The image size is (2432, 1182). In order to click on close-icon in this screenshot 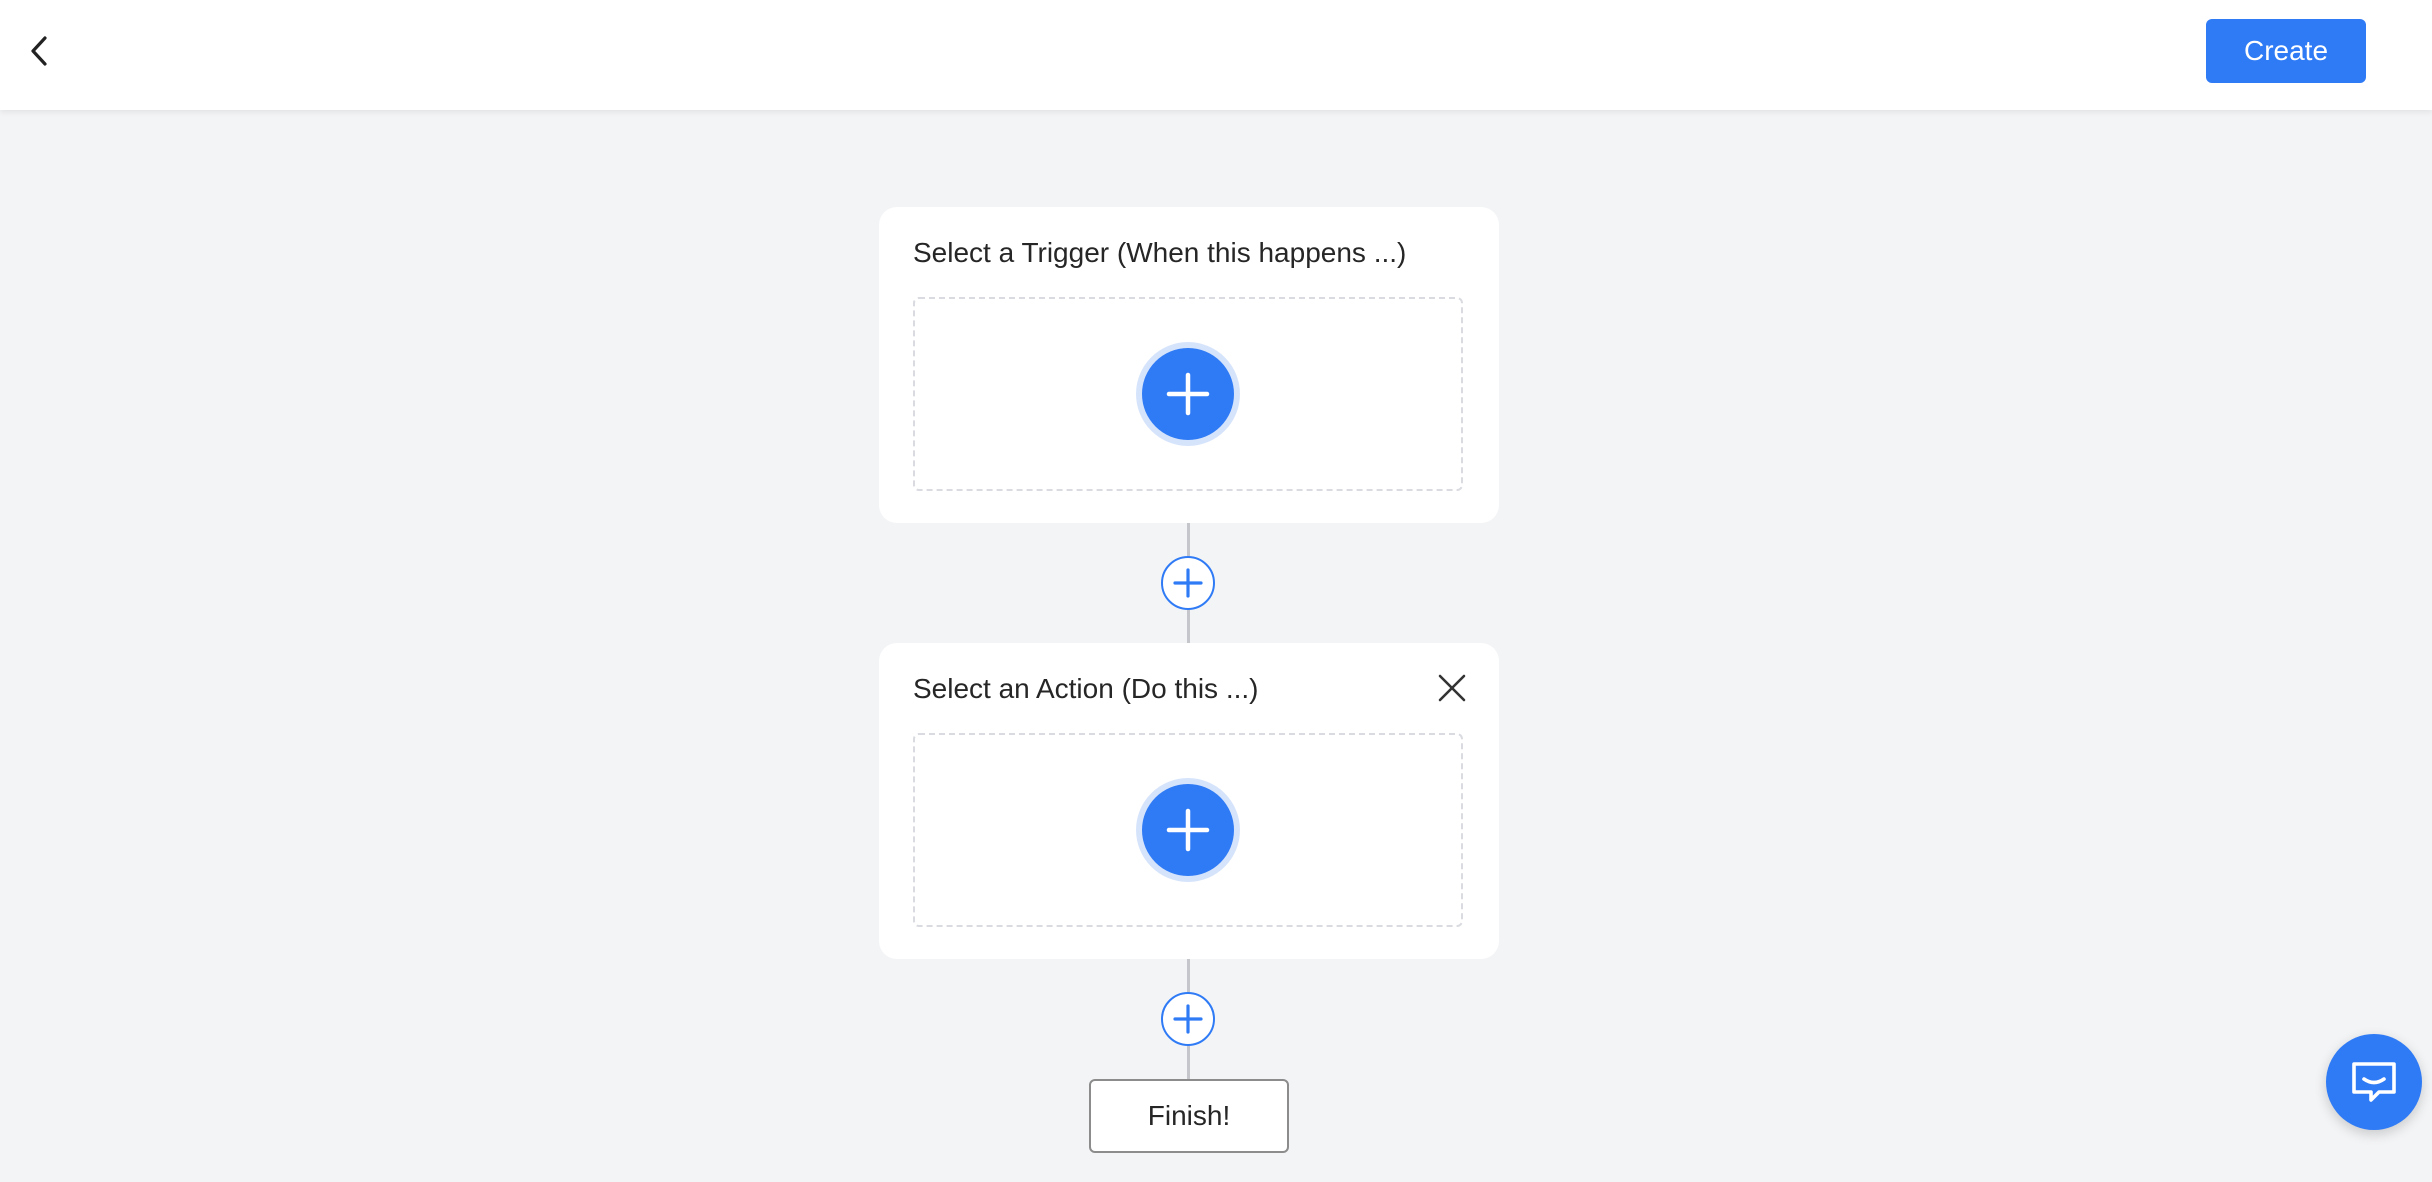, I will do `click(1452, 688)`.